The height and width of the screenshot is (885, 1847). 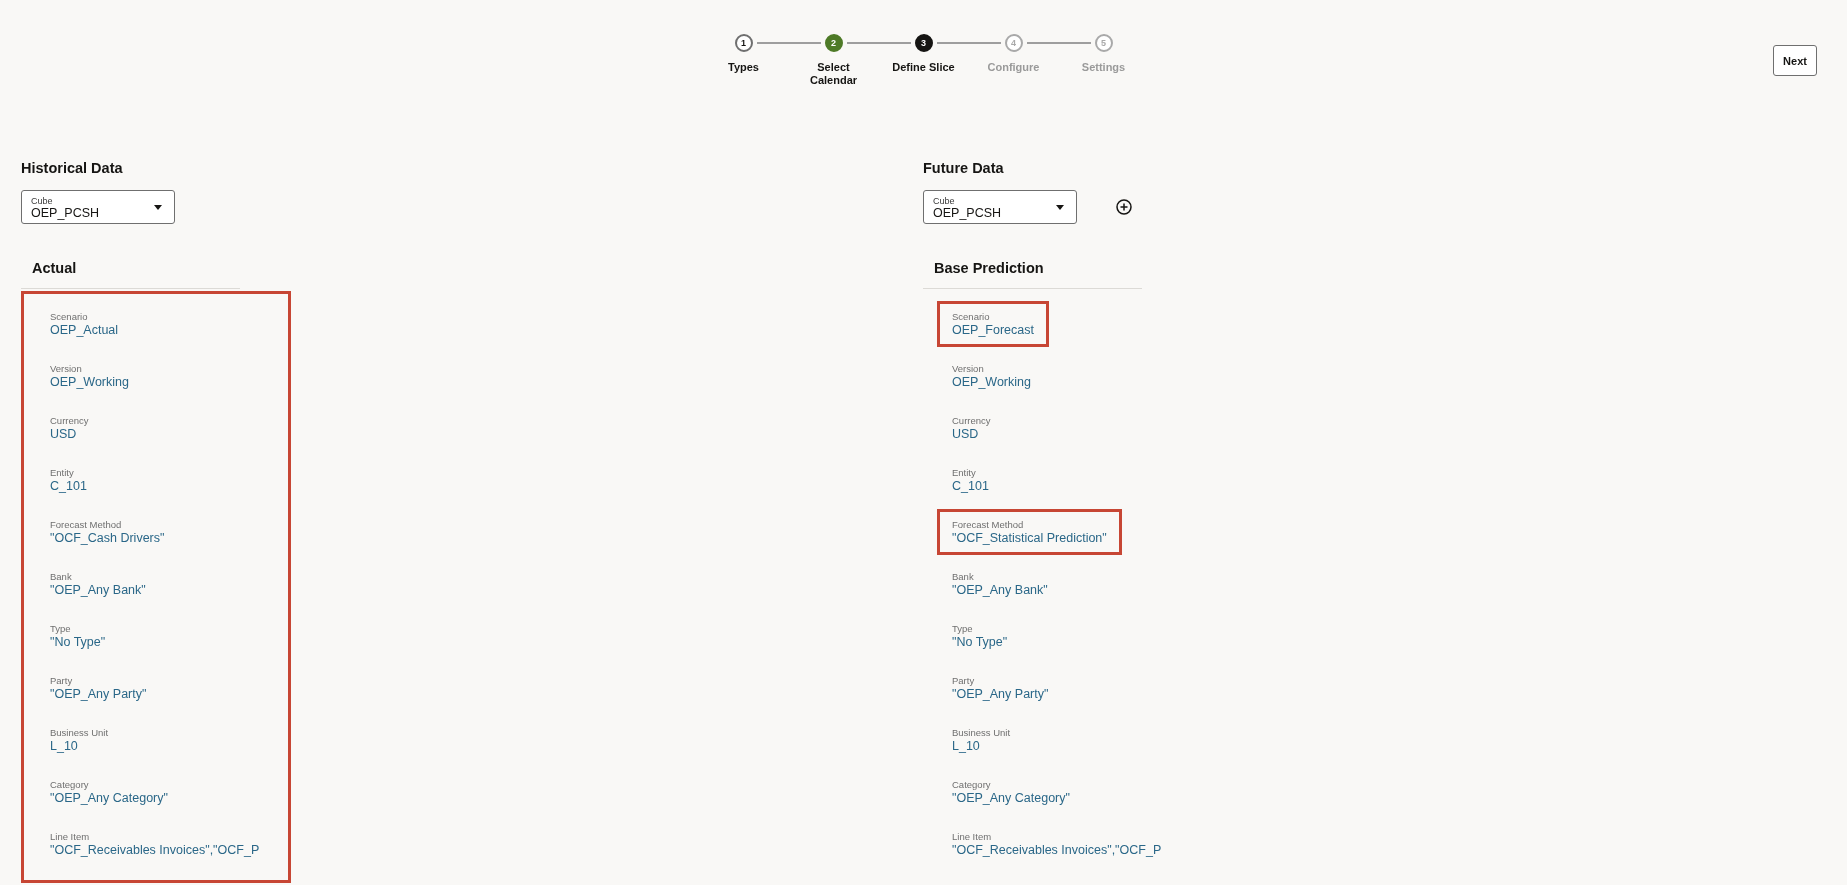 What do you see at coordinates (1029, 538) in the screenshot?
I see `field-value: "OCF_Statistical Prediction"` at bounding box center [1029, 538].